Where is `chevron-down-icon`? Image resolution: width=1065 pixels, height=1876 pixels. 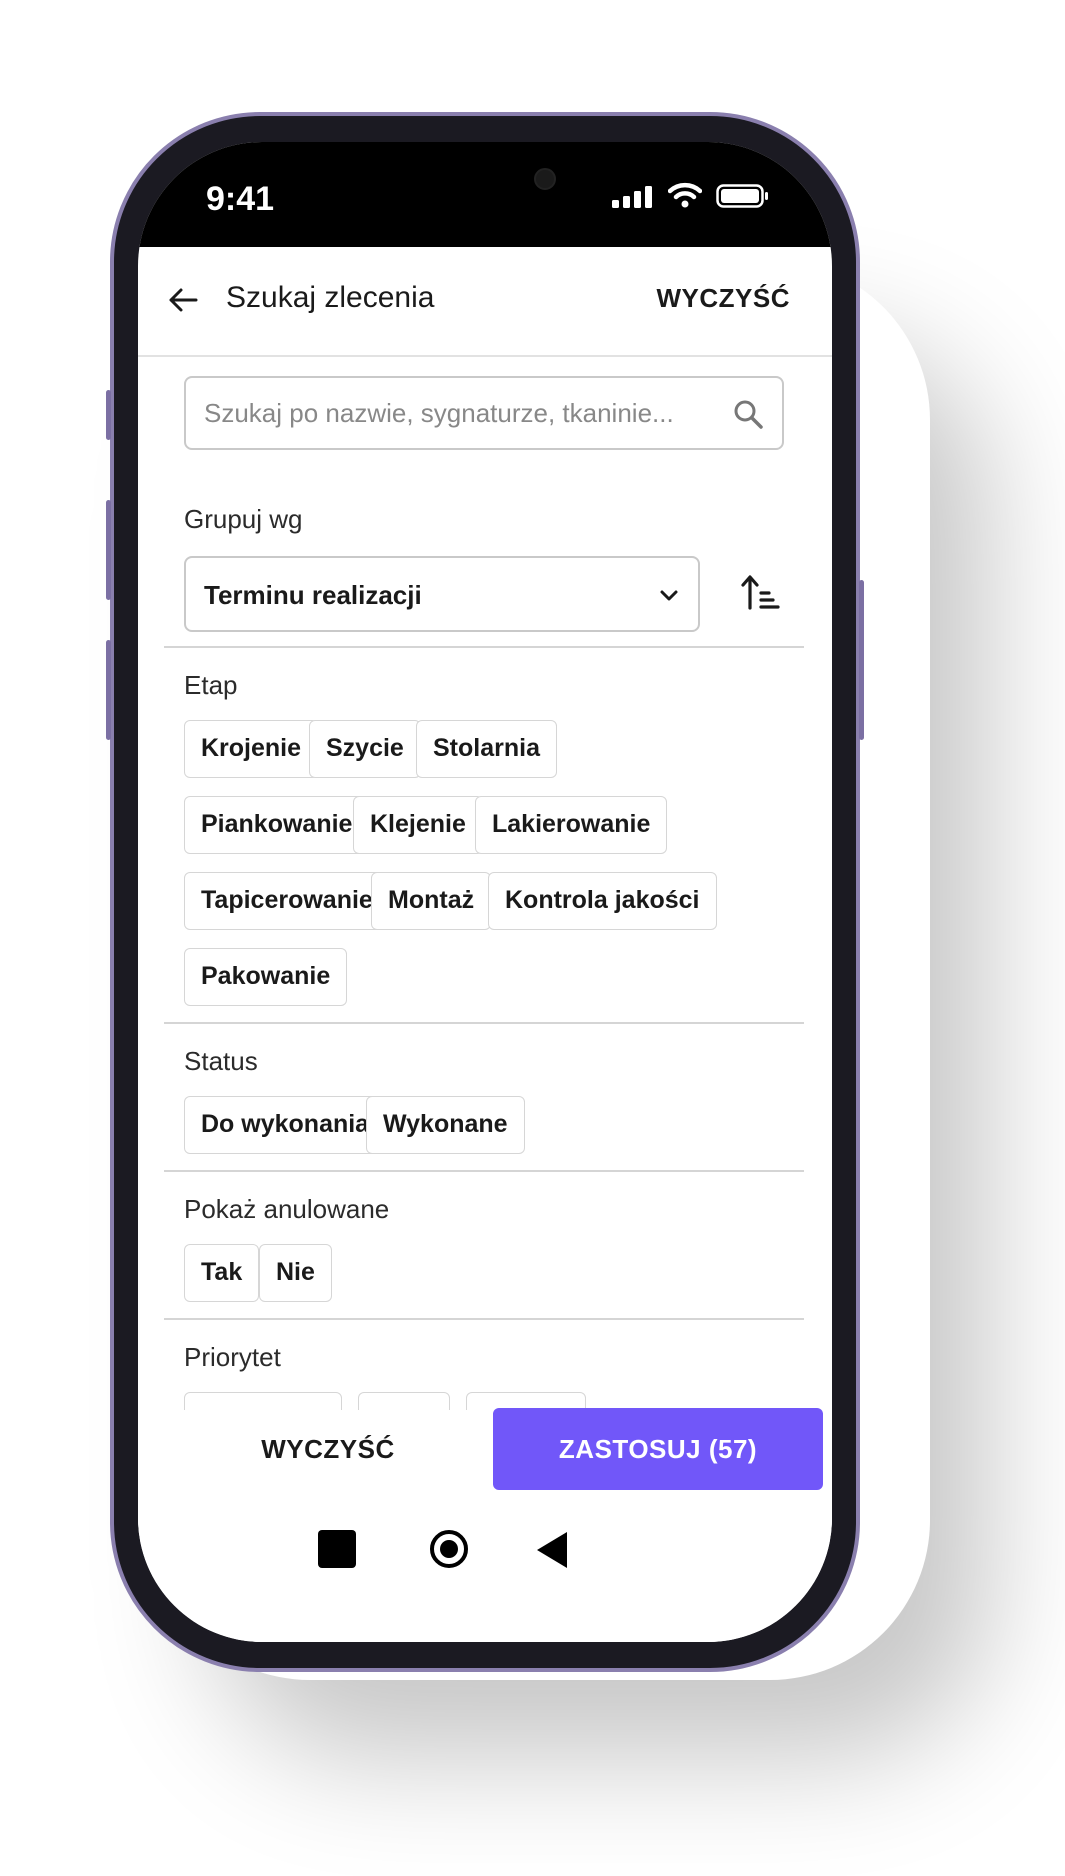 chevron-down-icon is located at coordinates (669, 595).